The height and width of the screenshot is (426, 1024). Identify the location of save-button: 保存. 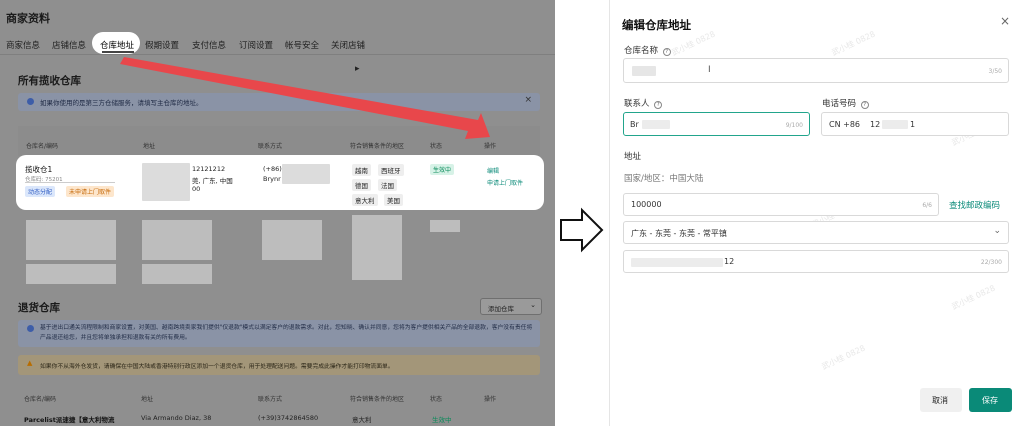
(990, 400).